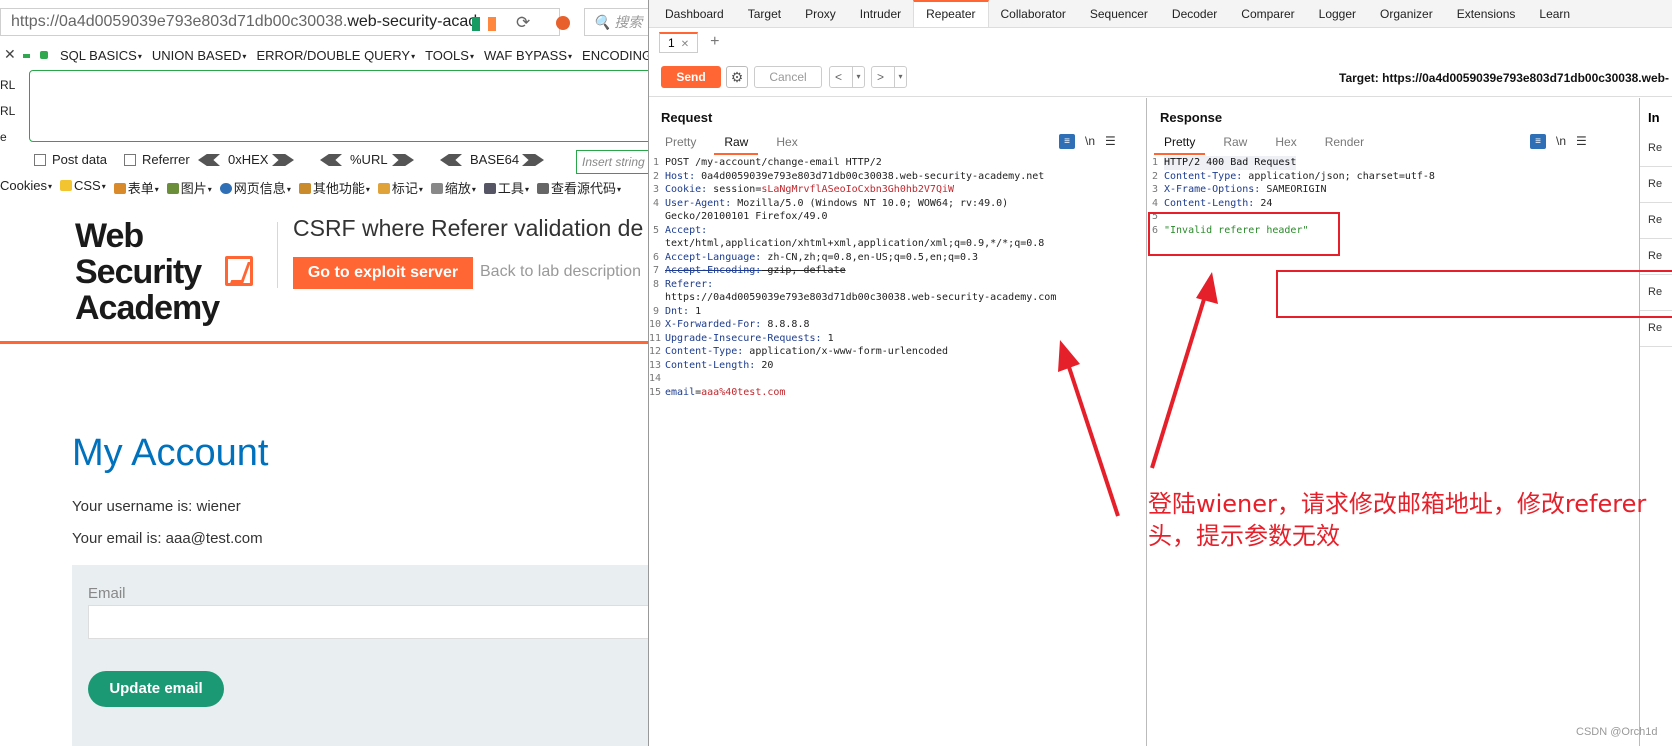 The height and width of the screenshot is (746, 1672). Describe the element at coordinates (523, 23) in the screenshot. I see `reload-icon: ⟳` at that location.